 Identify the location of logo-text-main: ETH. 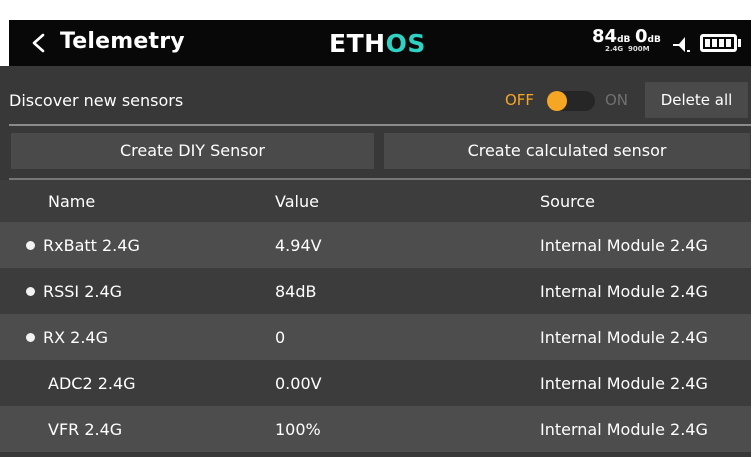
(357, 43).